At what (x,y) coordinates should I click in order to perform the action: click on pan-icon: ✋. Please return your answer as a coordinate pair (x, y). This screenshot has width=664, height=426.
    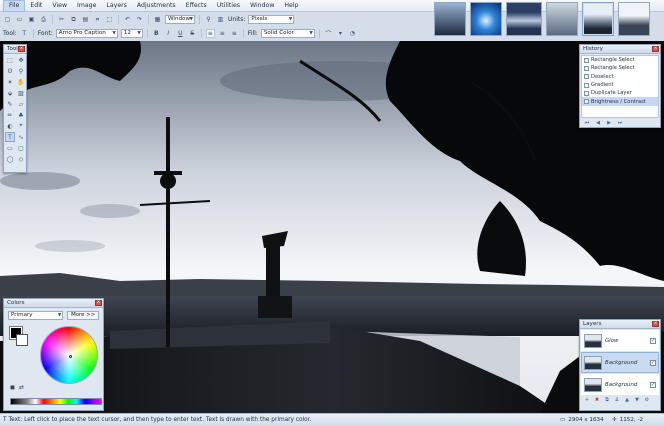
    Looking at the image, I should click on (21, 82).